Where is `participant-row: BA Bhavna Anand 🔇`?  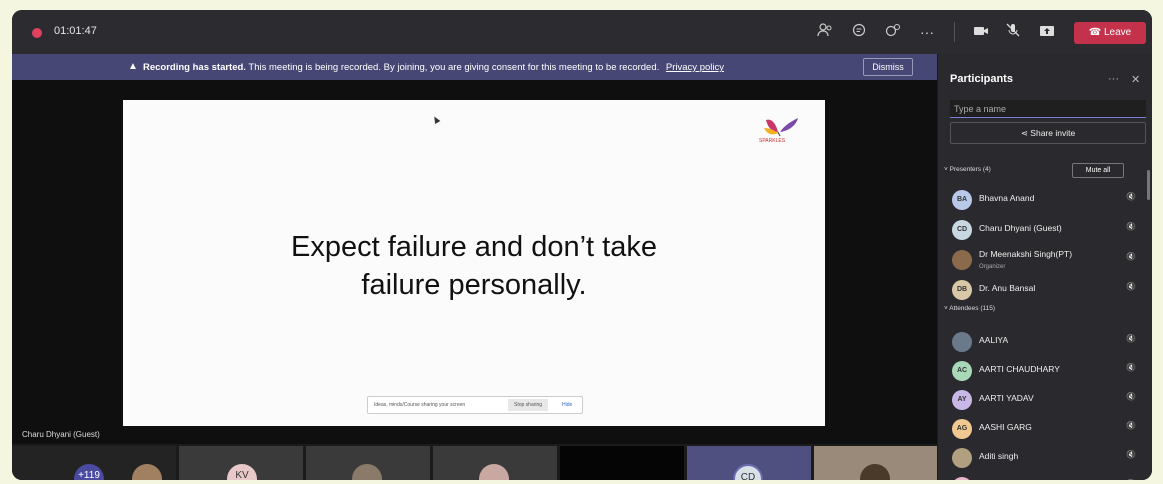 participant-row: BA Bhavna Anand 🔇 is located at coordinates (1043, 199).